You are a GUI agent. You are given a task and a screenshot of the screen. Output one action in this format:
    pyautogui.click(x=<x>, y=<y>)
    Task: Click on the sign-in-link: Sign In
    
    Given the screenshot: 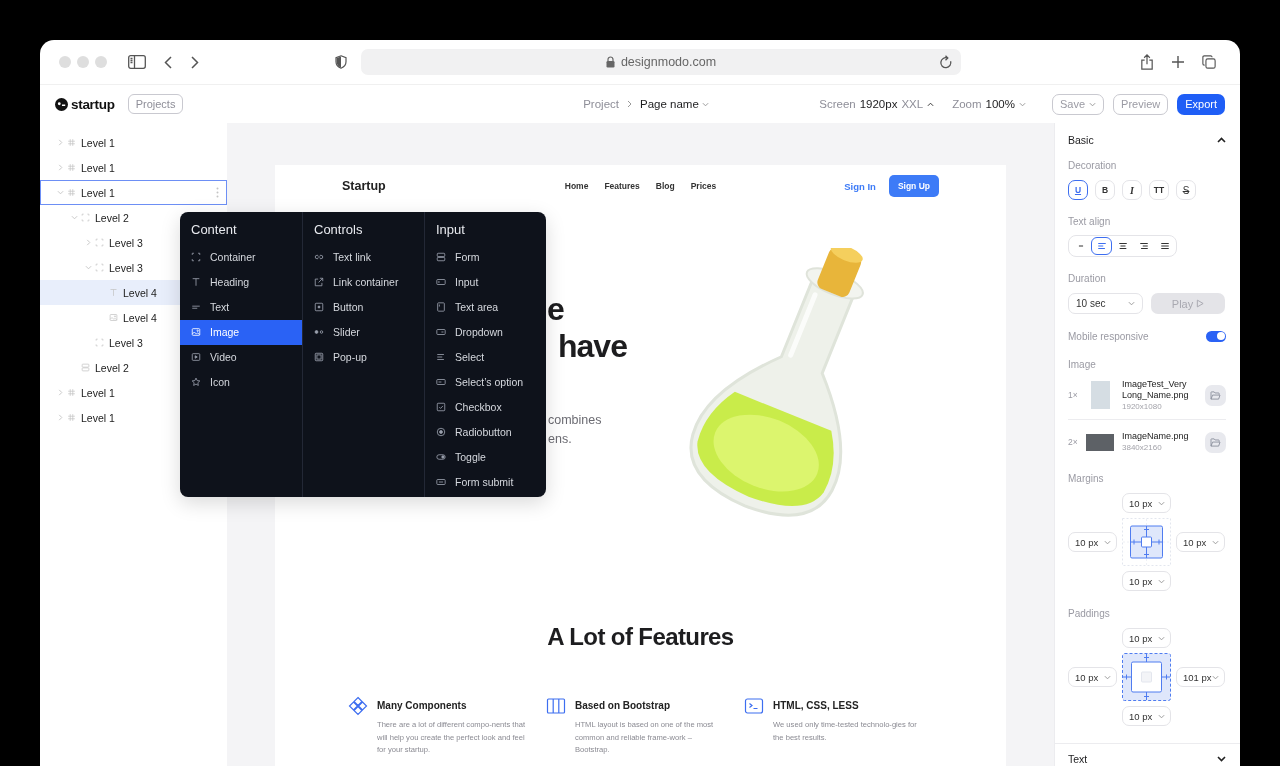 What is the action you would take?
    pyautogui.click(x=860, y=186)
    